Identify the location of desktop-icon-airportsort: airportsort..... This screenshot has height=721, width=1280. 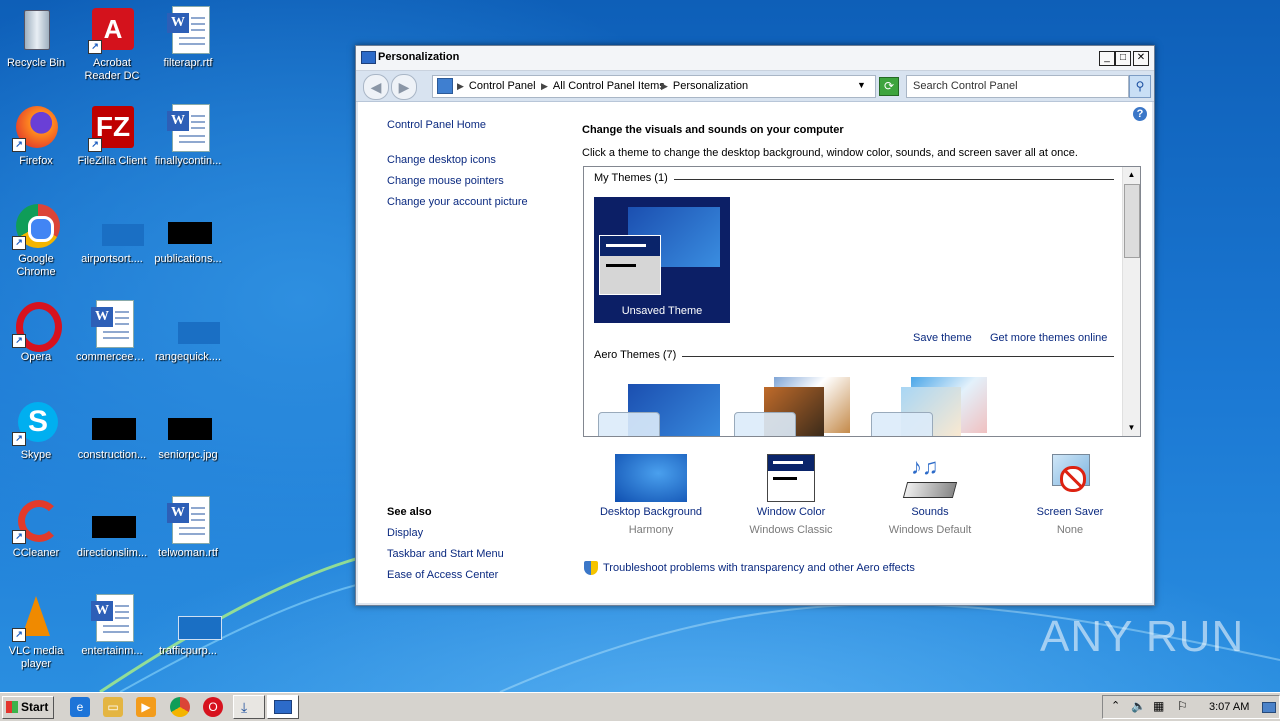
(112, 234).